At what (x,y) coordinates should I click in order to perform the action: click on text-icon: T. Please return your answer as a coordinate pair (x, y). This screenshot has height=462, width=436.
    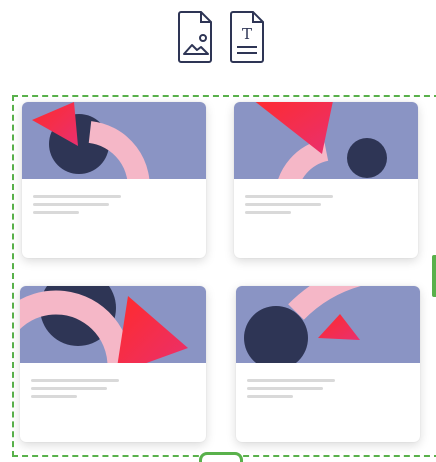
    Looking at the image, I should click on (247, 37).